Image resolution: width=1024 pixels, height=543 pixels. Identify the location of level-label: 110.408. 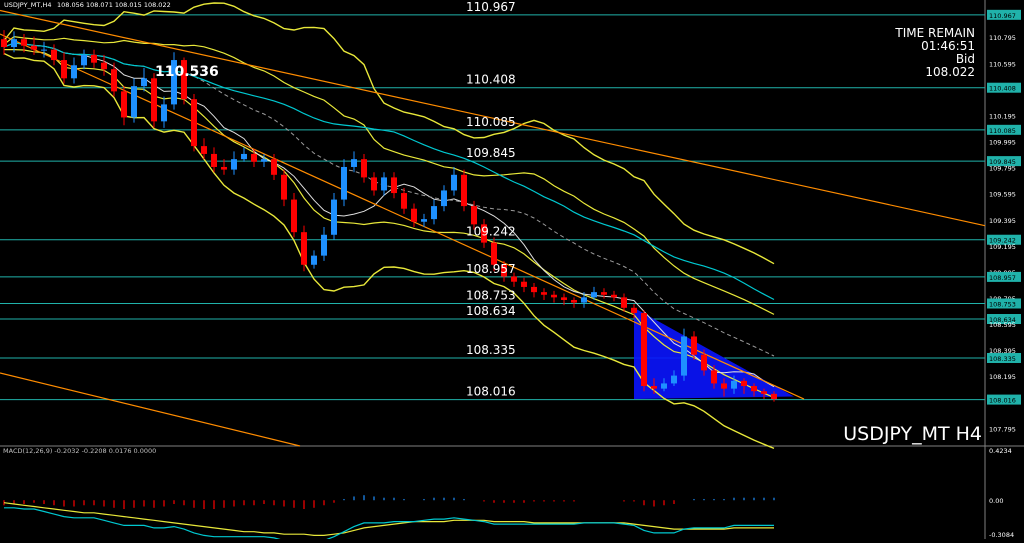
(491, 80).